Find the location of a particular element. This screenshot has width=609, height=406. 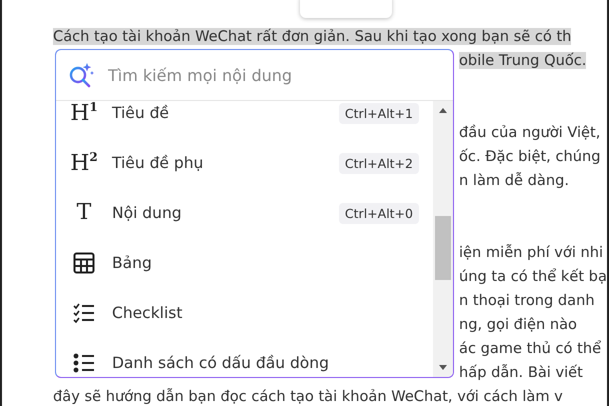

document-text: ác game thủ có thể is located at coordinates (530, 348).